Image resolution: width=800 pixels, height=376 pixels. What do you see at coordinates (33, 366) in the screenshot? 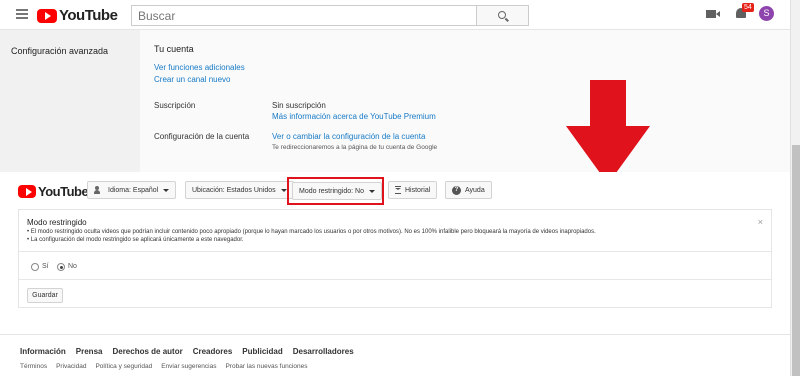
I see `footer-link-terms: Términos` at bounding box center [33, 366].